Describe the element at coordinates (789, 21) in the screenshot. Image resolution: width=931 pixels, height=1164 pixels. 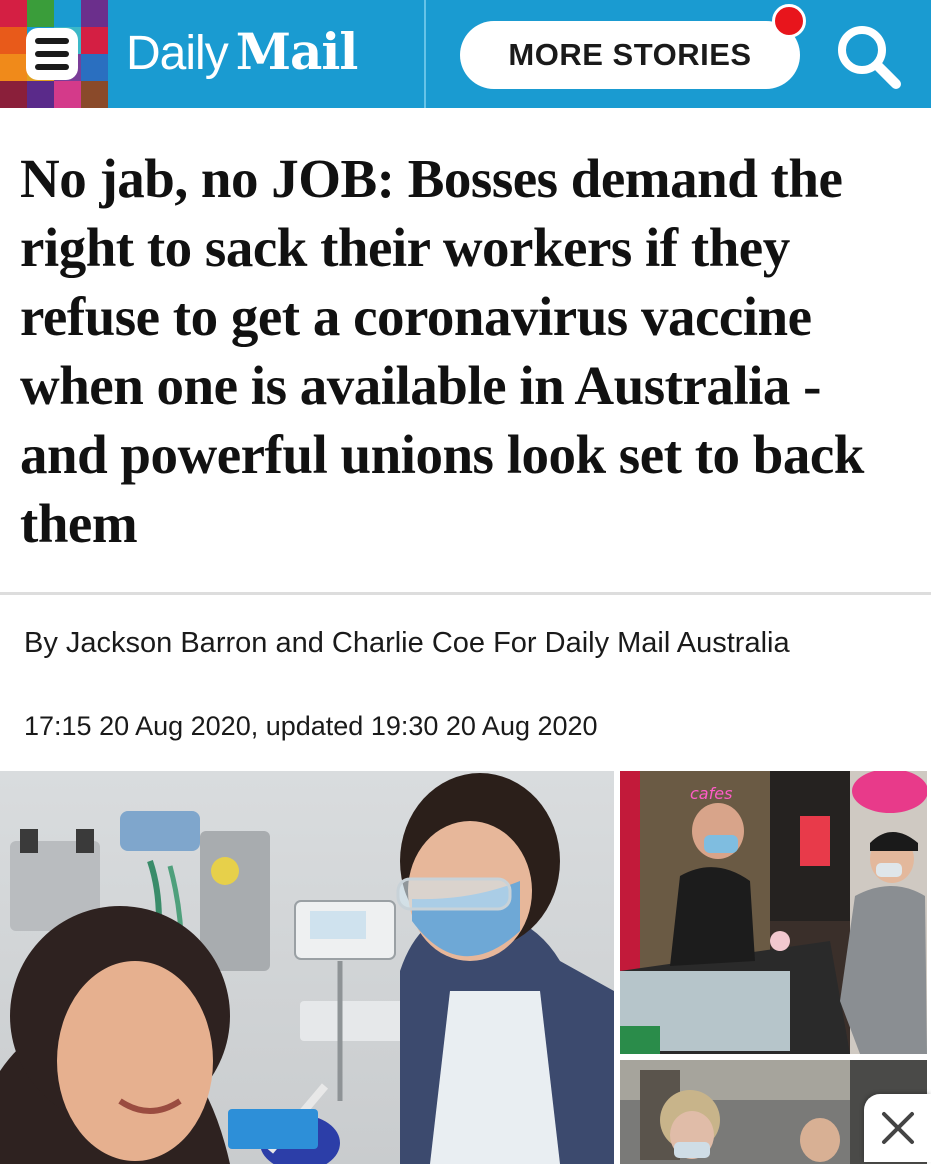
I see `notification-dot` at that location.